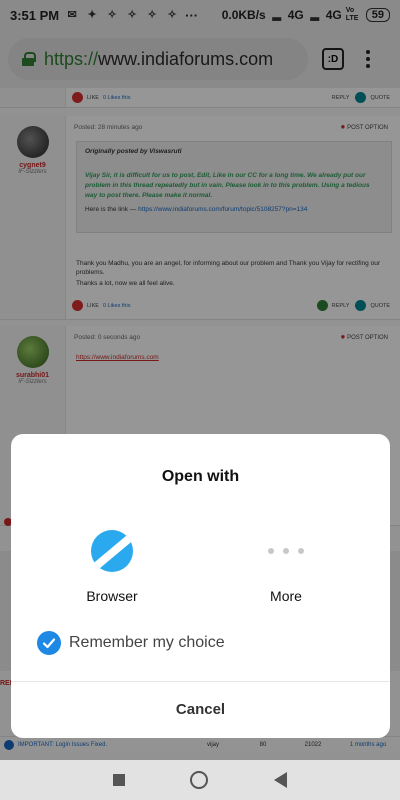 This screenshot has height=800, width=400. What do you see at coordinates (281, 780) in the screenshot?
I see `back-button` at bounding box center [281, 780].